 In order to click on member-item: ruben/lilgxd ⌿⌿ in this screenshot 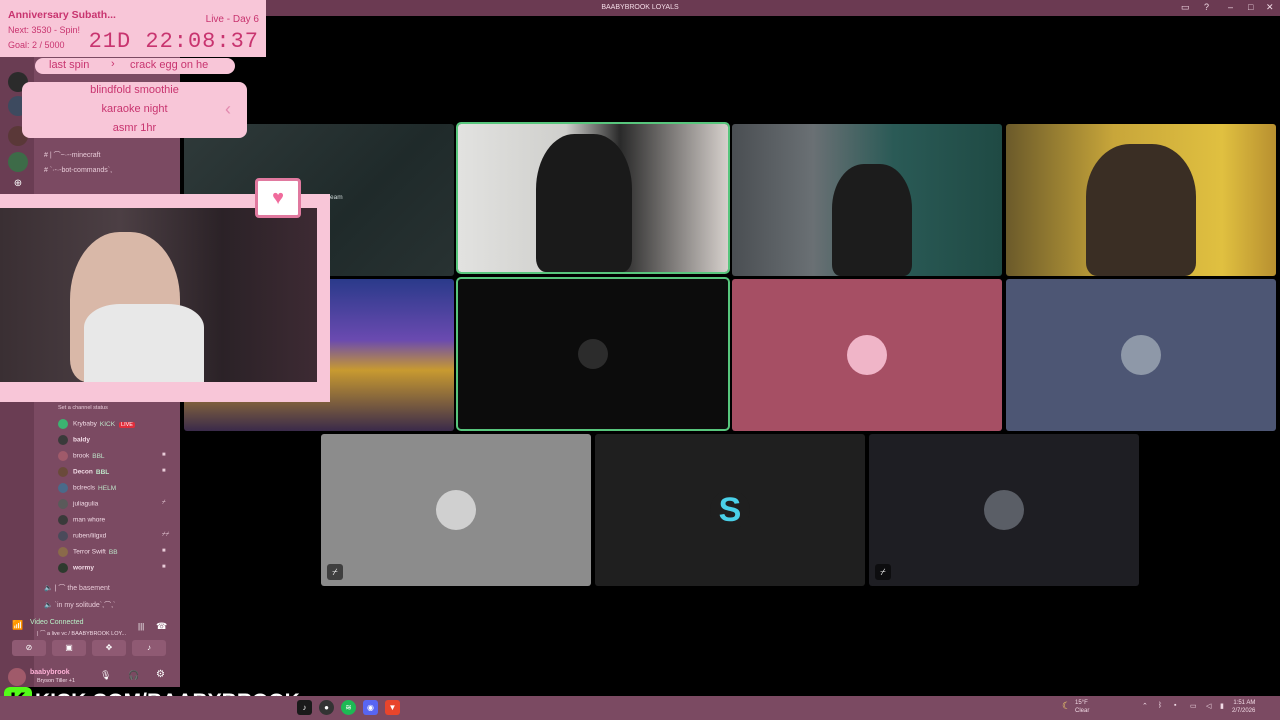, I will do `click(113, 537)`.